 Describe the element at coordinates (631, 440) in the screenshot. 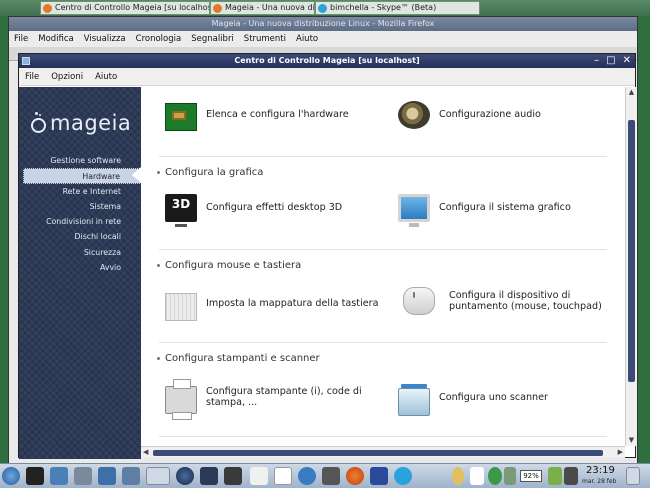

I see `scroll-down-icon: ▼` at that location.